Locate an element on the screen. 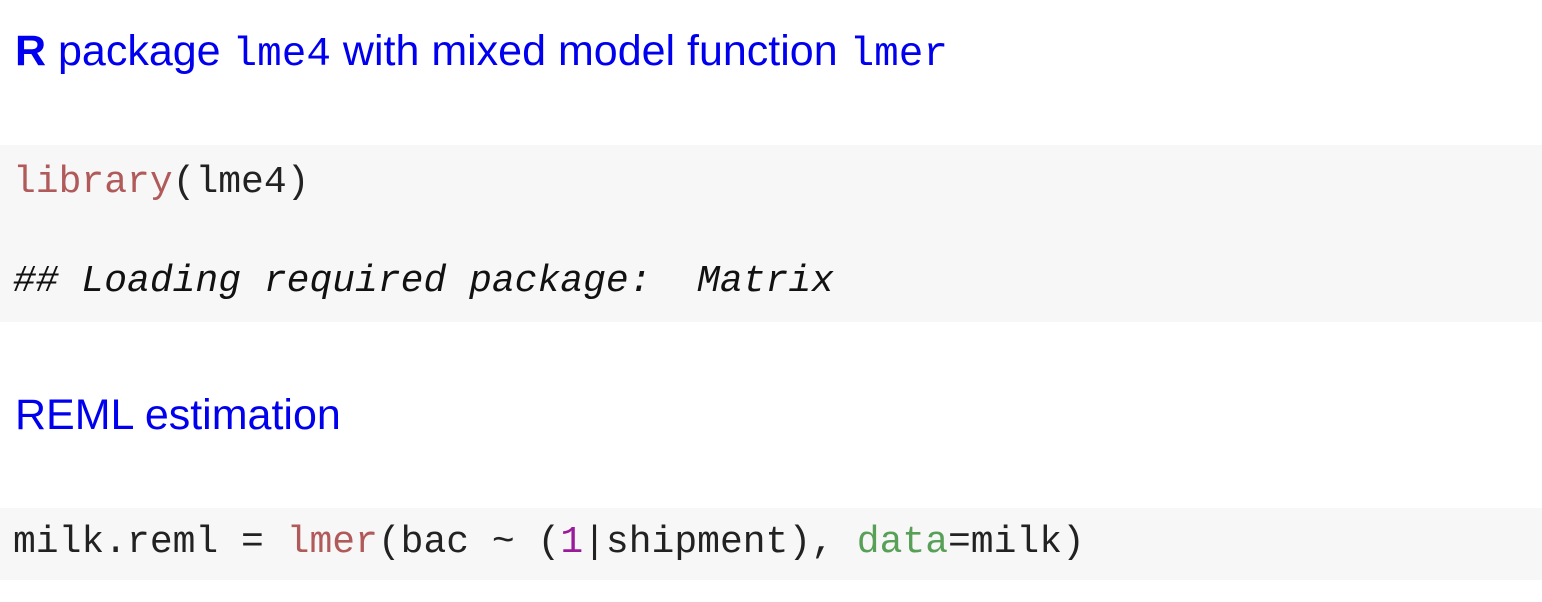  code-function-name: lmer is located at coordinates (332, 542).